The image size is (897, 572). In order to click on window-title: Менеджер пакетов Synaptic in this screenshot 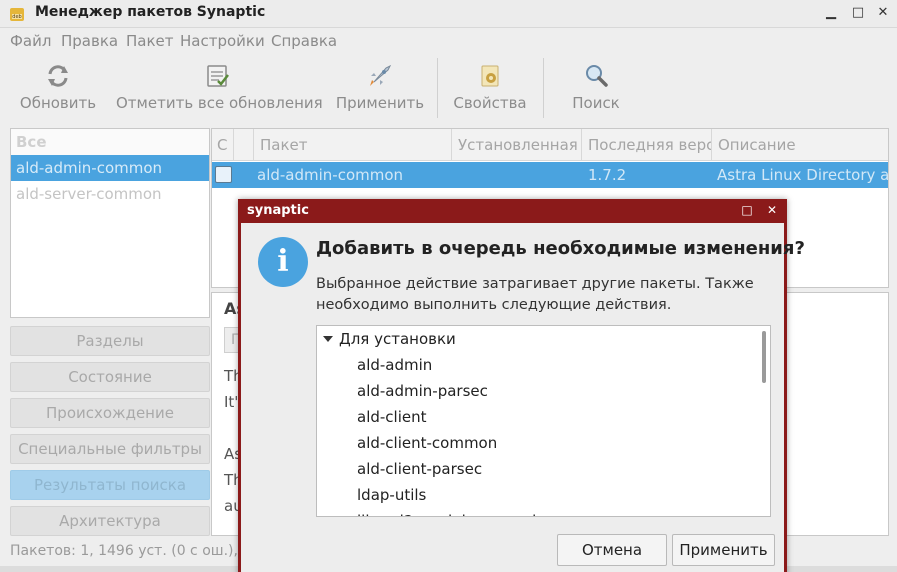, I will do `click(150, 12)`.